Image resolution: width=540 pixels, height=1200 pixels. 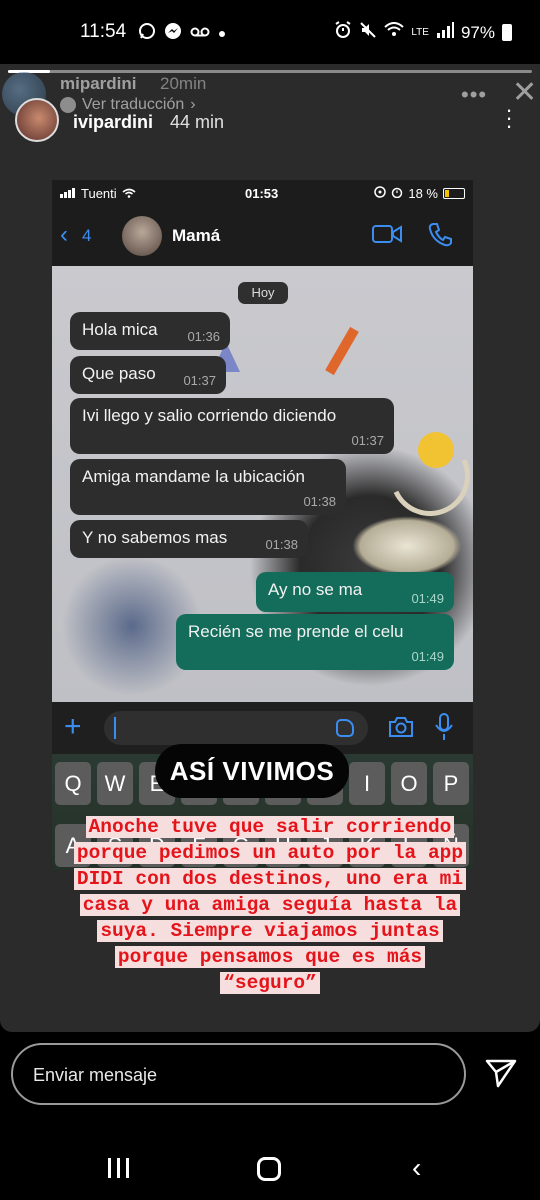 I want to click on caption-line: casa y una amiga seguía hasta la, so click(x=270, y=905).